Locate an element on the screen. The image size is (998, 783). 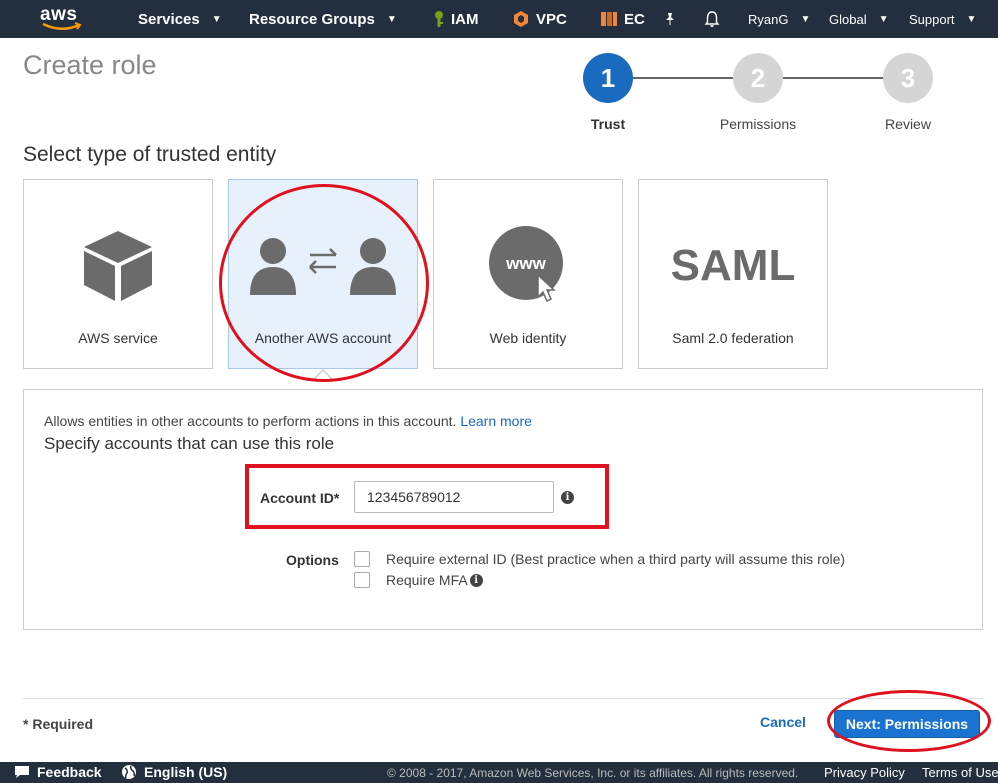
option-label: Require MFA is located at coordinates (427, 580).